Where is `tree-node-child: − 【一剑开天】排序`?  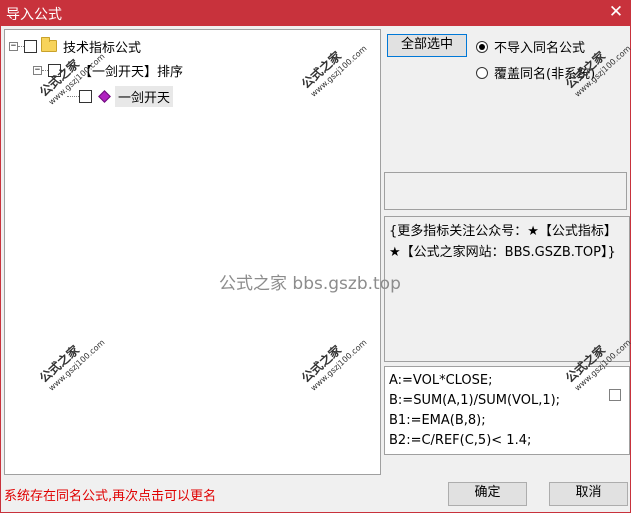
tree-node-child: − 【一剑开天】排序 is located at coordinates (108, 70).